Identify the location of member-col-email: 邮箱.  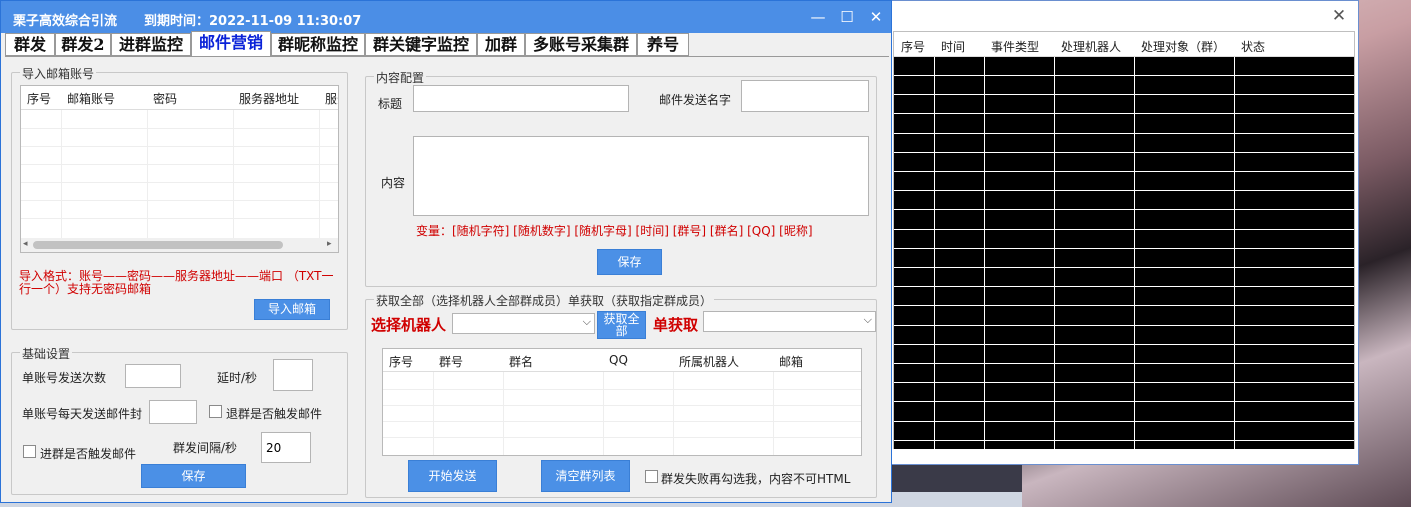
(791, 361).